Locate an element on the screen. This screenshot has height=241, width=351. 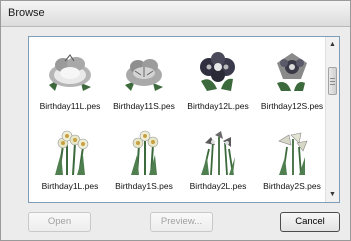
file-tile-birthday11s: Birthday11S.pes is located at coordinates (144, 80).